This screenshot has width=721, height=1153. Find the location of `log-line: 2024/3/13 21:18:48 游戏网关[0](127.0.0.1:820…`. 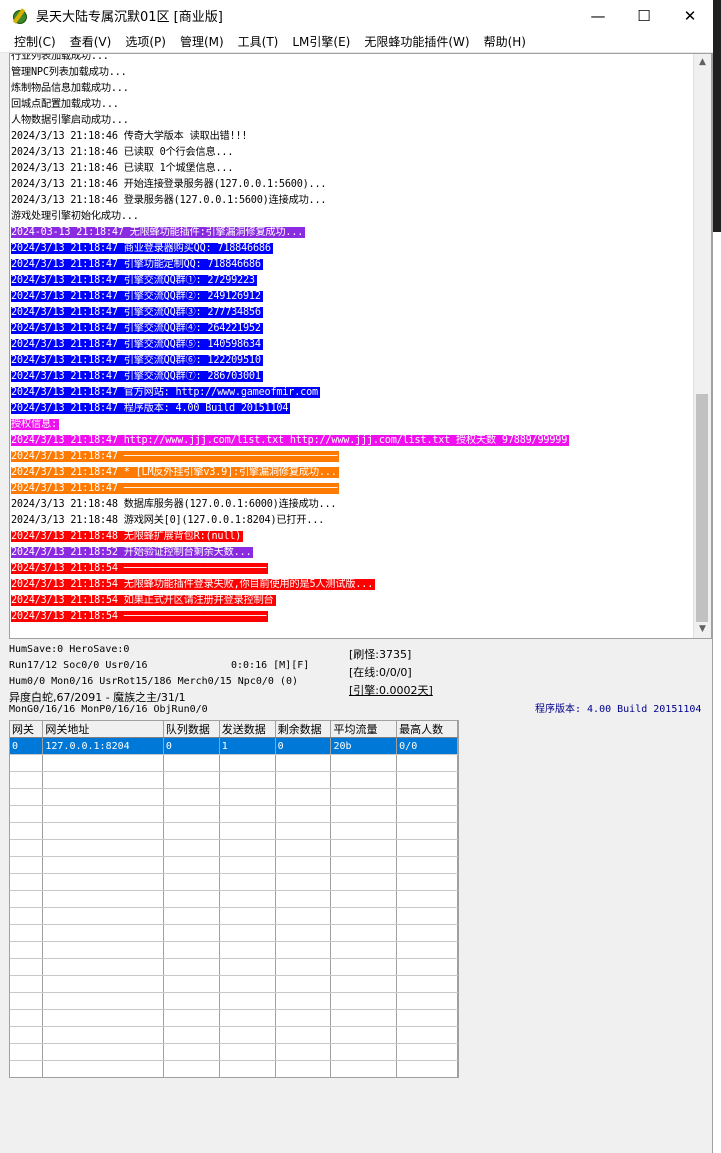

log-line: 2024/3/13 21:18:48 游戏网关[0](127.0.0.1:820… is located at coordinates (353, 521).